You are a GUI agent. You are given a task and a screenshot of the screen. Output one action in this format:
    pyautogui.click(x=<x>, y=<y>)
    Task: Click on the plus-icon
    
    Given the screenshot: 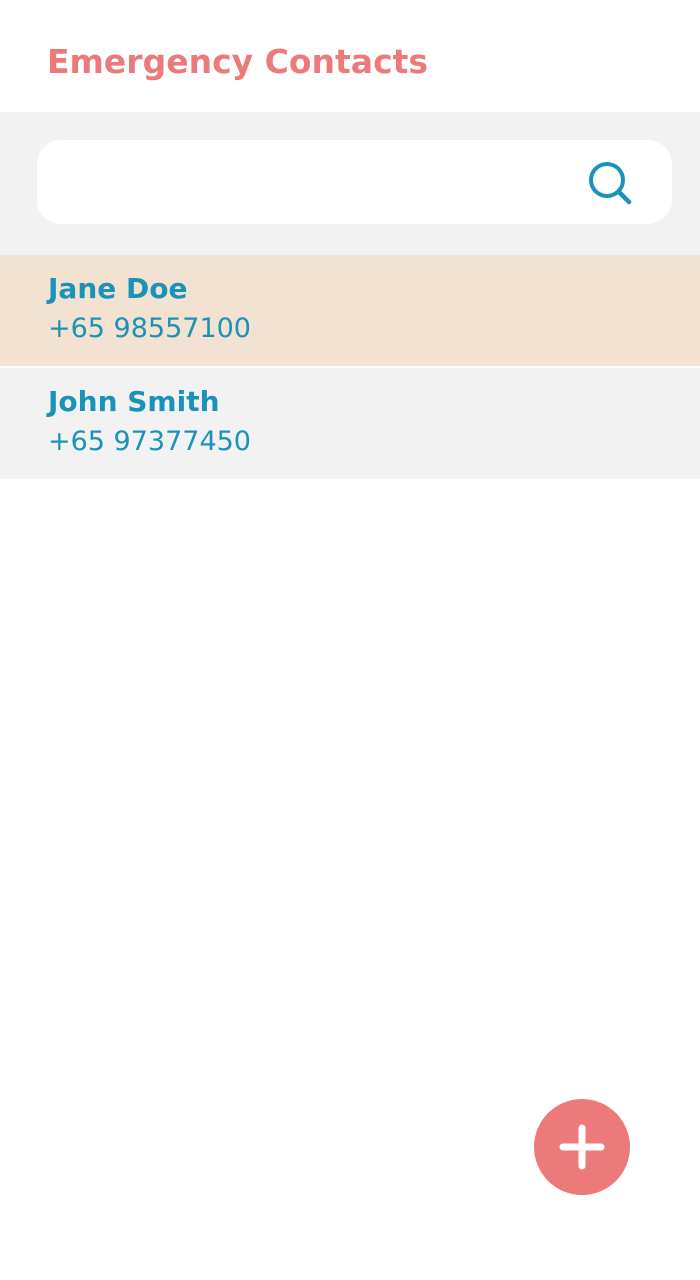 What is the action you would take?
    pyautogui.click(x=582, y=1147)
    